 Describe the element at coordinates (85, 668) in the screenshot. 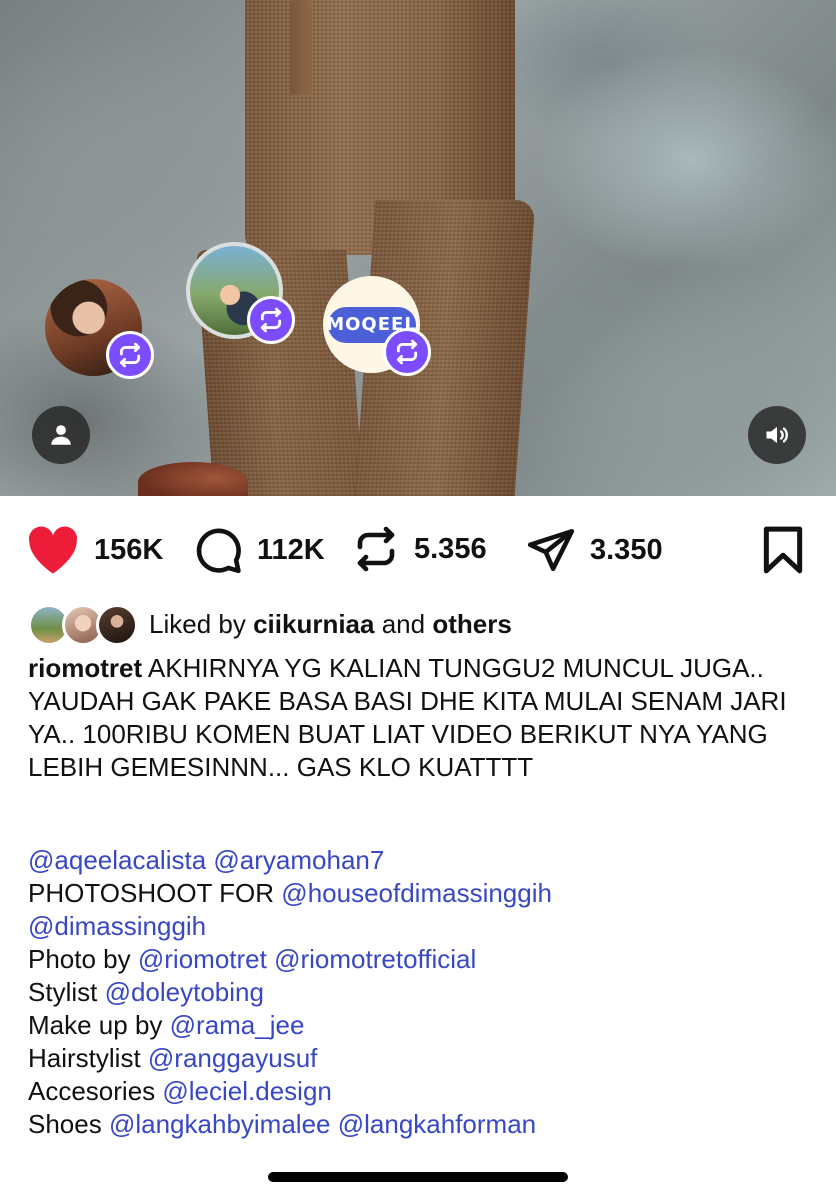

I see `caption-username-link: riomotret` at that location.